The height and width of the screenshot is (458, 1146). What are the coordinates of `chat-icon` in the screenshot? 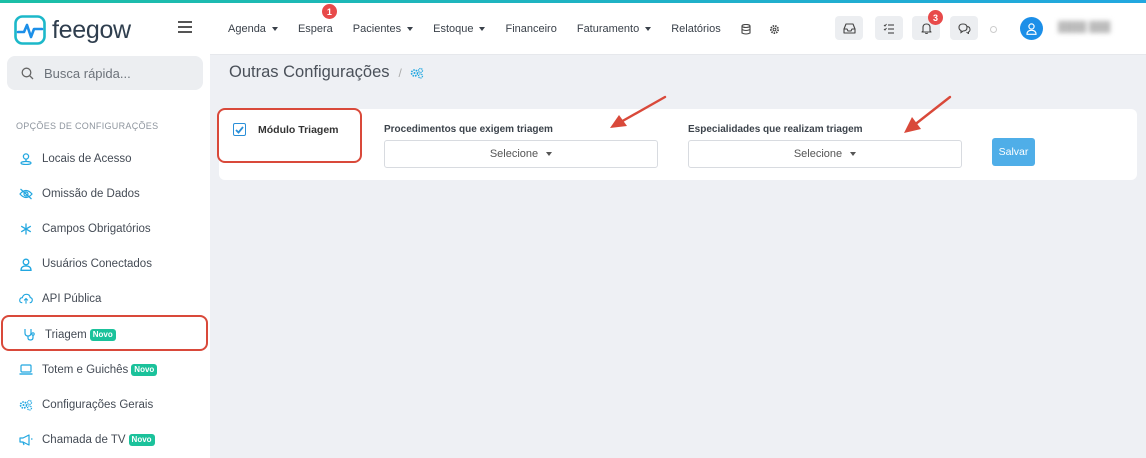 It's located at (964, 28).